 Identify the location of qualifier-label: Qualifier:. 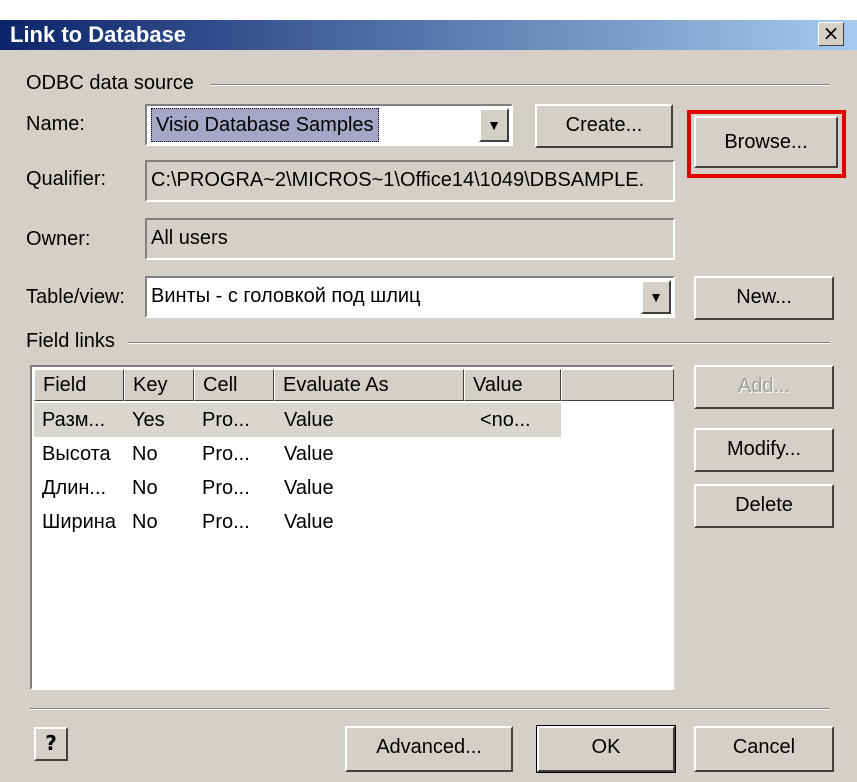
(66, 179).